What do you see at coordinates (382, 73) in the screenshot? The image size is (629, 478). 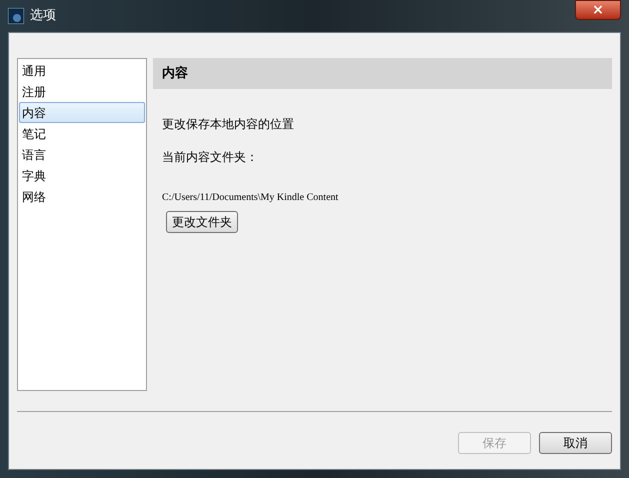 I see `panel-header: 内容` at bounding box center [382, 73].